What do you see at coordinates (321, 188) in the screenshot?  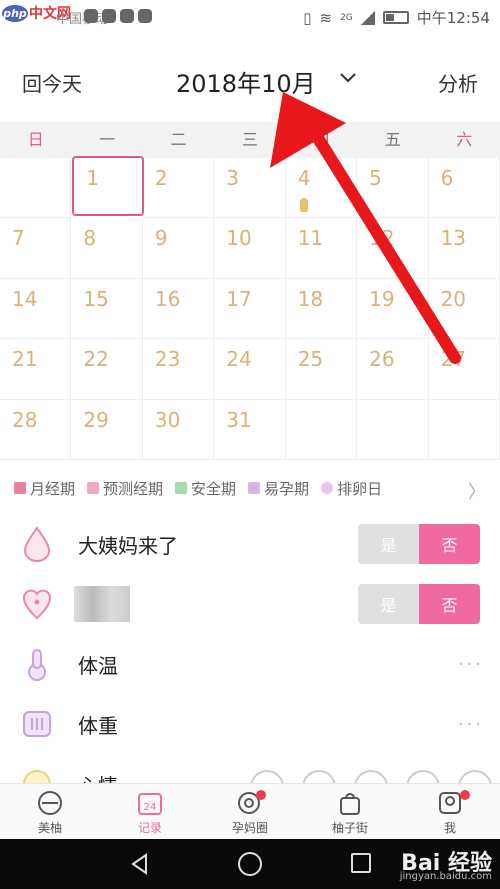 I see `calendar-day: 4` at bounding box center [321, 188].